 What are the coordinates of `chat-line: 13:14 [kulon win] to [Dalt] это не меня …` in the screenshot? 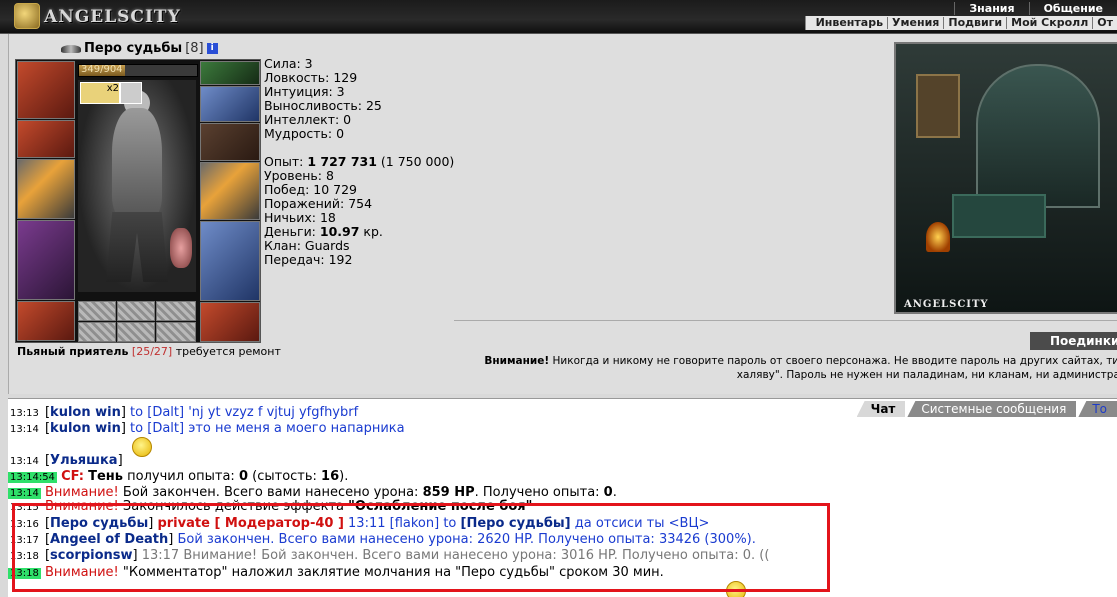 It's located at (207, 428).